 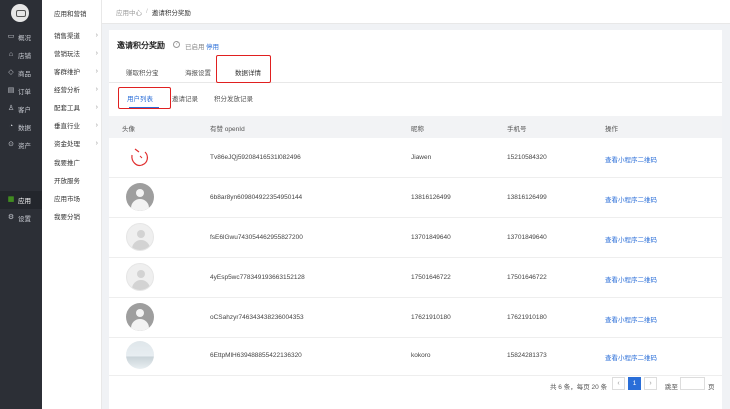 I want to click on sidebar-item-goods: ◇ 商品, so click(x=21, y=73).